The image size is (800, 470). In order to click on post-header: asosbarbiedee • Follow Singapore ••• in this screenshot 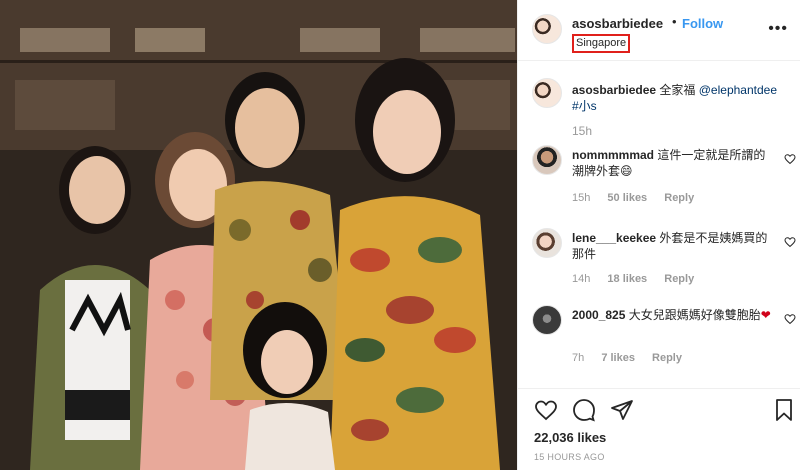, I will do `click(660, 32)`.